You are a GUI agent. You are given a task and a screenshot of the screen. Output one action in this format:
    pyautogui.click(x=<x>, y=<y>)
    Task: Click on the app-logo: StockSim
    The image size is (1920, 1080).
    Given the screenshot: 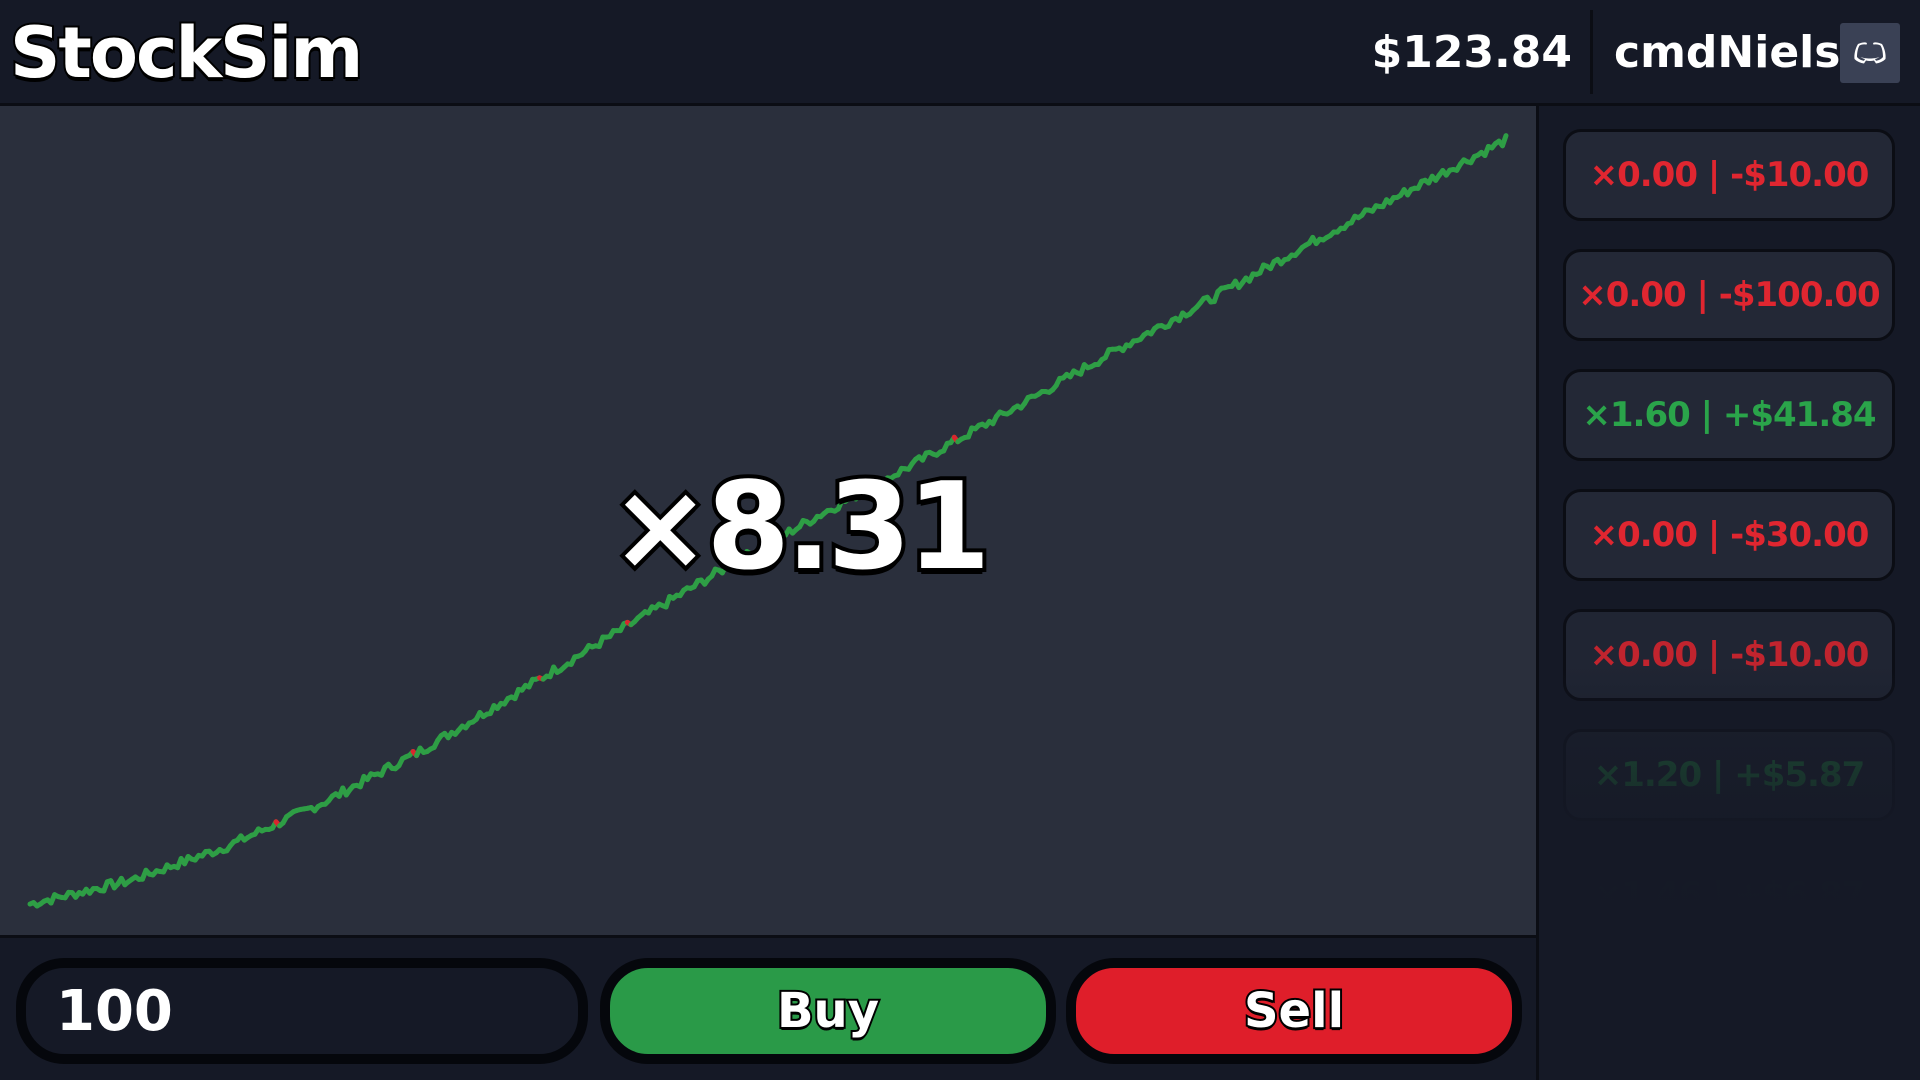 What is the action you would take?
    pyautogui.click(x=186, y=53)
    